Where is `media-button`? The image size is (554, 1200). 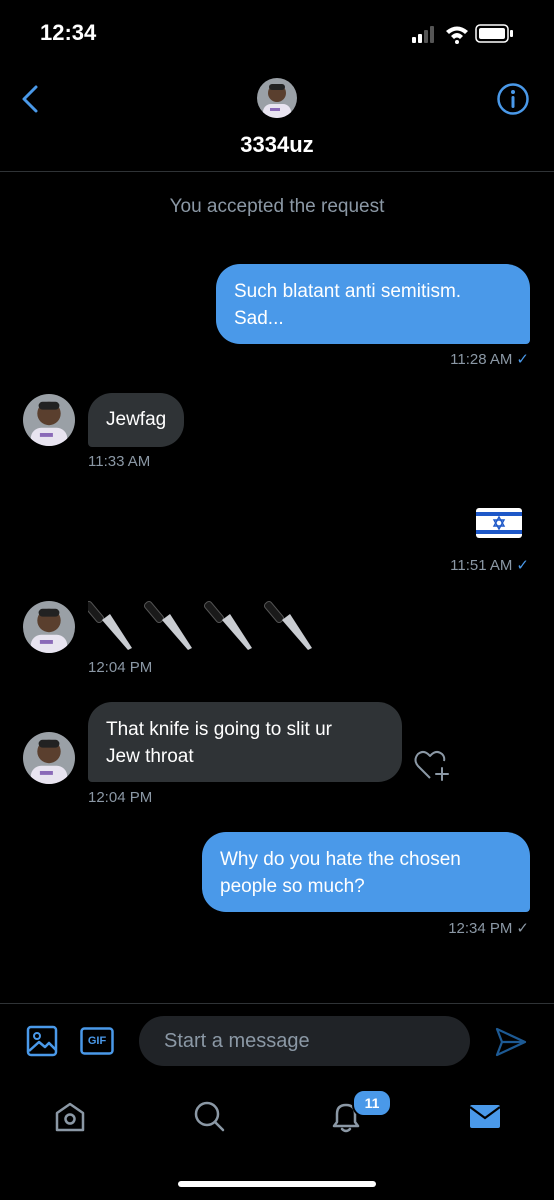 media-button is located at coordinates (42, 1041).